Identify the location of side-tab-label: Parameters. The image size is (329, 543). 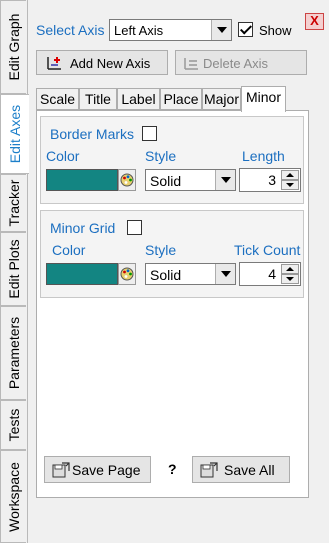
(13, 353).